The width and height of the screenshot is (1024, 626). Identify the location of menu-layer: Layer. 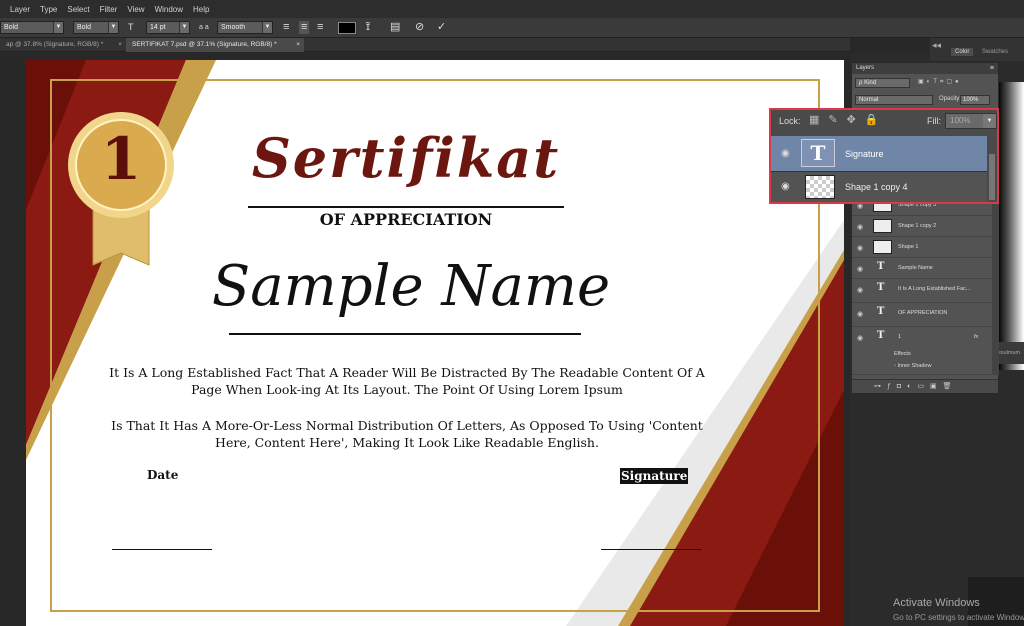
(20, 9).